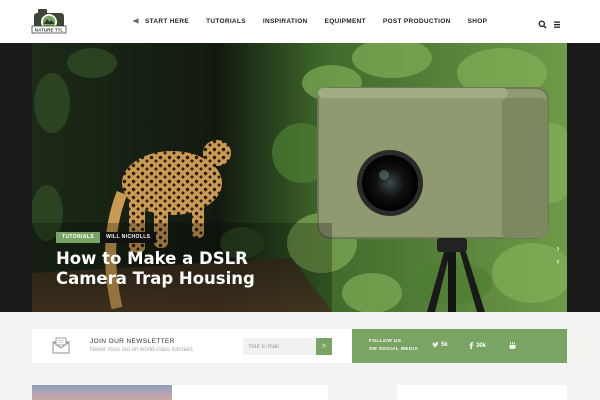  I want to click on twitter-count: 5k, so click(444, 345).